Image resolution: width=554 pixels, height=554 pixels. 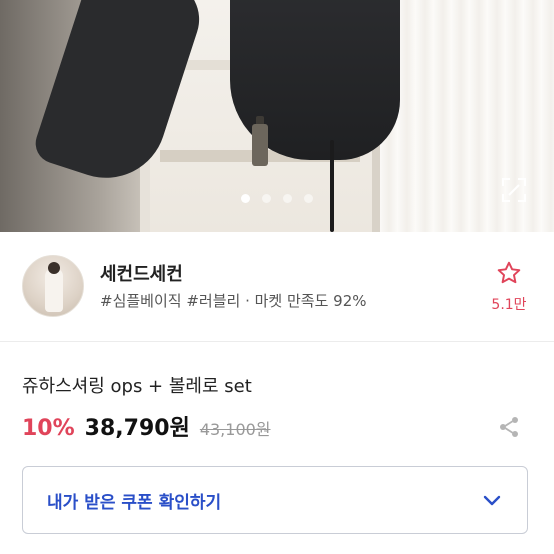 I want to click on garment-drawstring, so click(x=332, y=186).